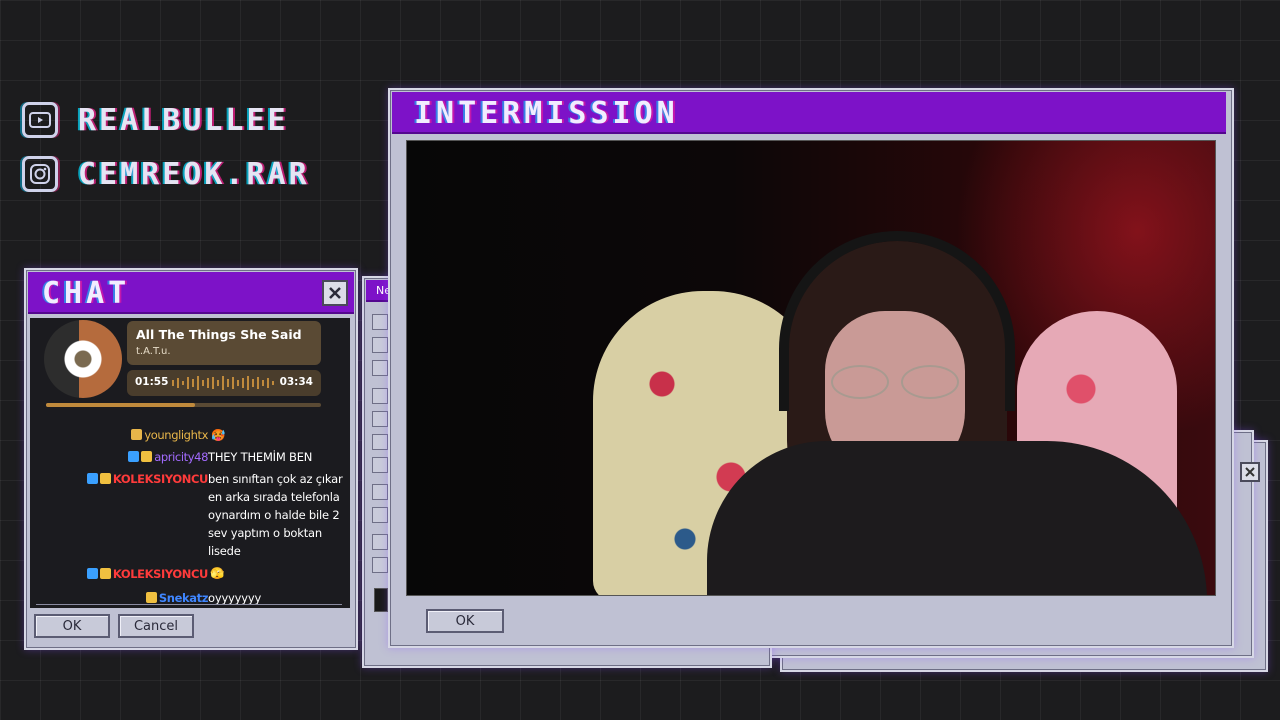  What do you see at coordinates (380, 368) in the screenshot?
I see `paint-tool-crop` at bounding box center [380, 368].